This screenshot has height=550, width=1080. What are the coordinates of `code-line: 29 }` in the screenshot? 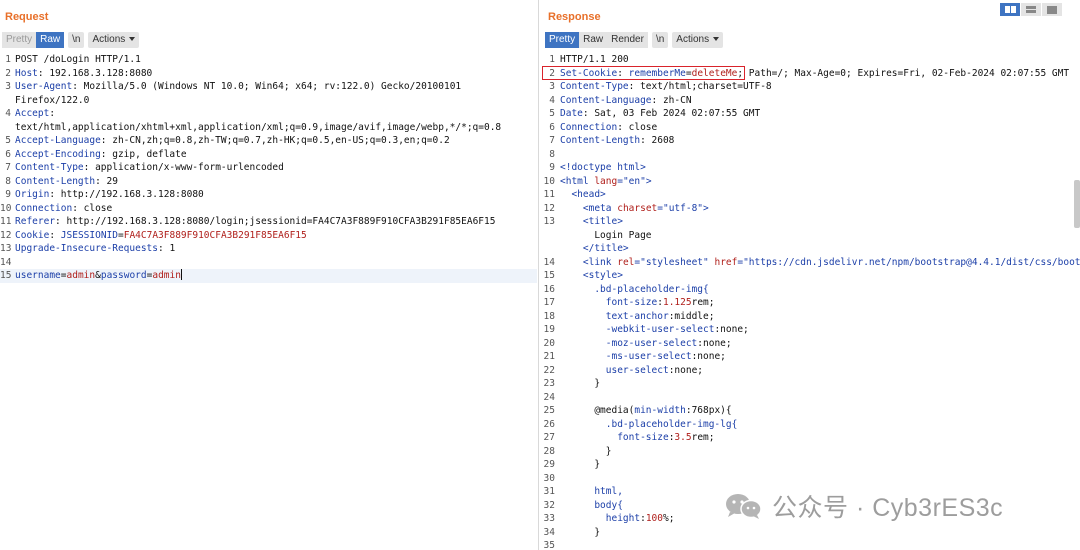 It's located at (811, 465).